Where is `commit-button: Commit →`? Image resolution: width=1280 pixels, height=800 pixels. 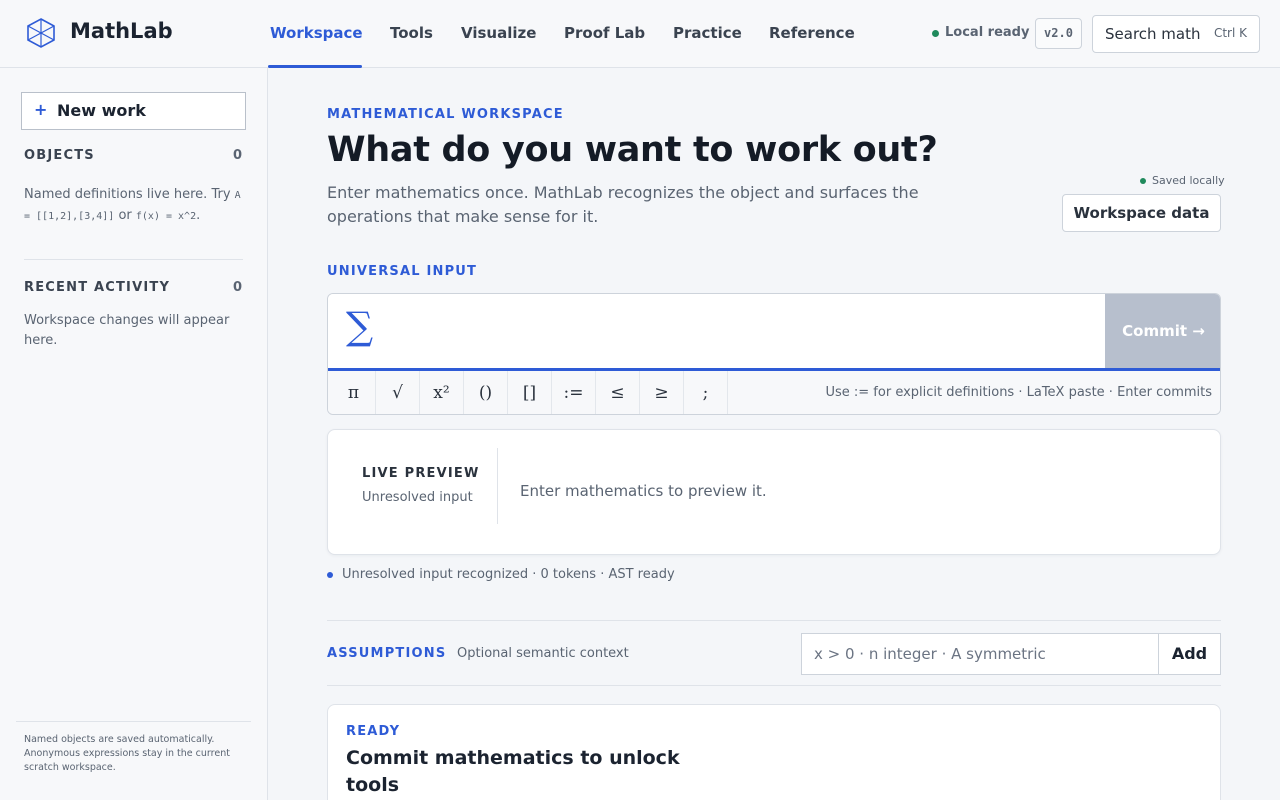 commit-button: Commit → is located at coordinates (1162, 331).